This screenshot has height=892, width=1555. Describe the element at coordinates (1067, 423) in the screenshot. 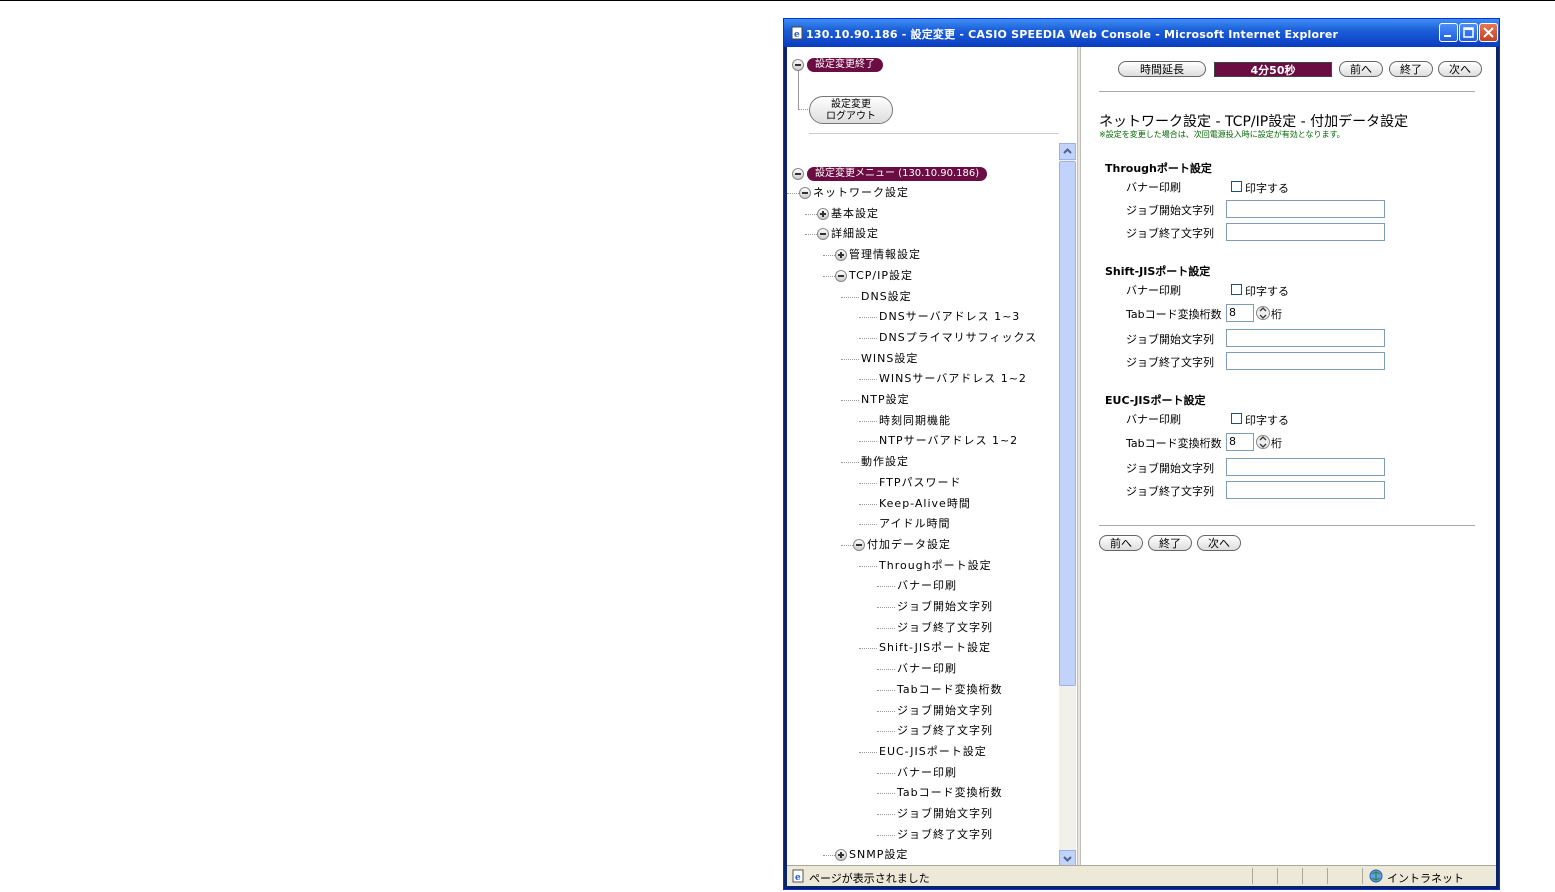

I see `scroll-thumb` at that location.